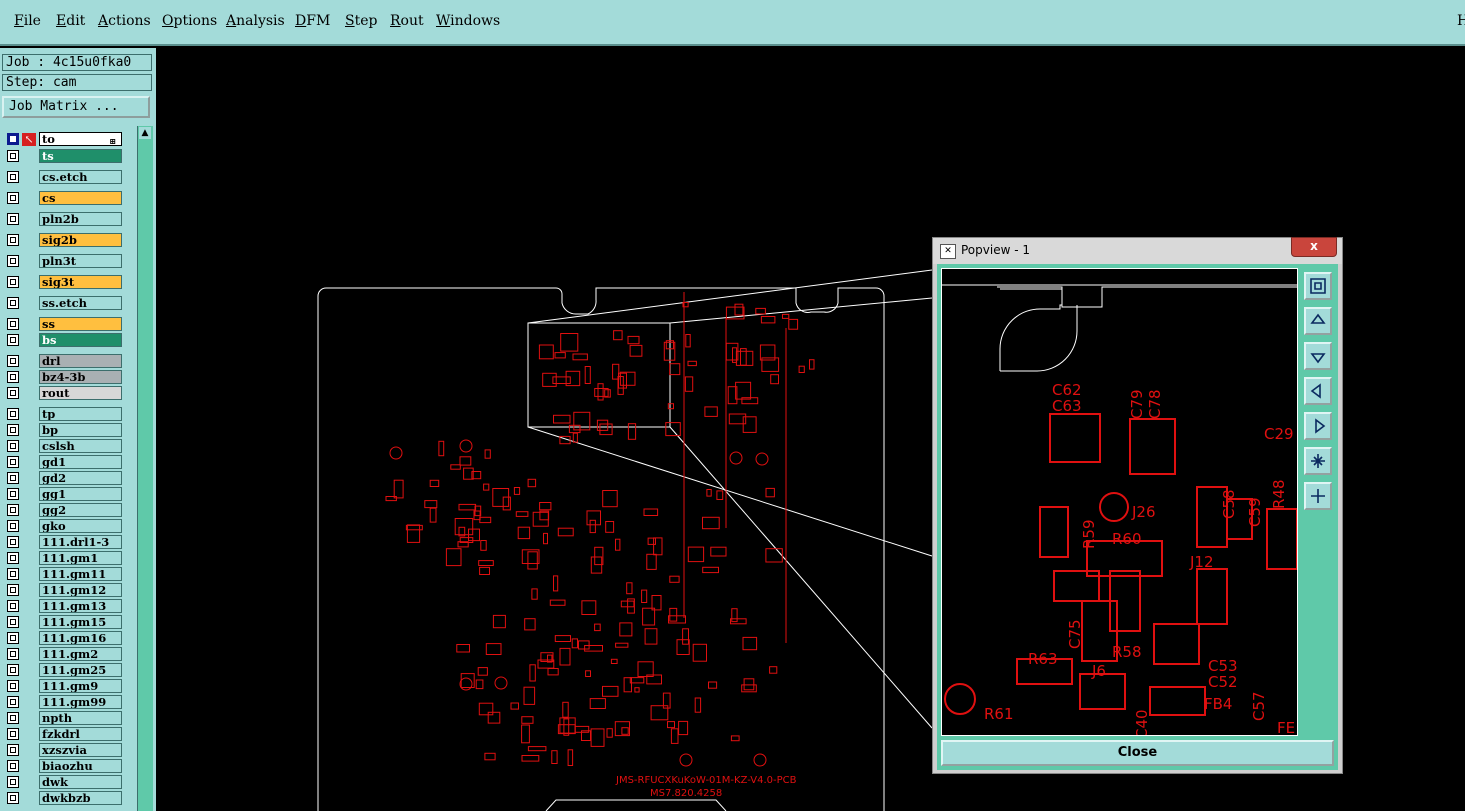 The width and height of the screenshot is (1465, 811). I want to click on layer-row: gd2, so click(65, 478).